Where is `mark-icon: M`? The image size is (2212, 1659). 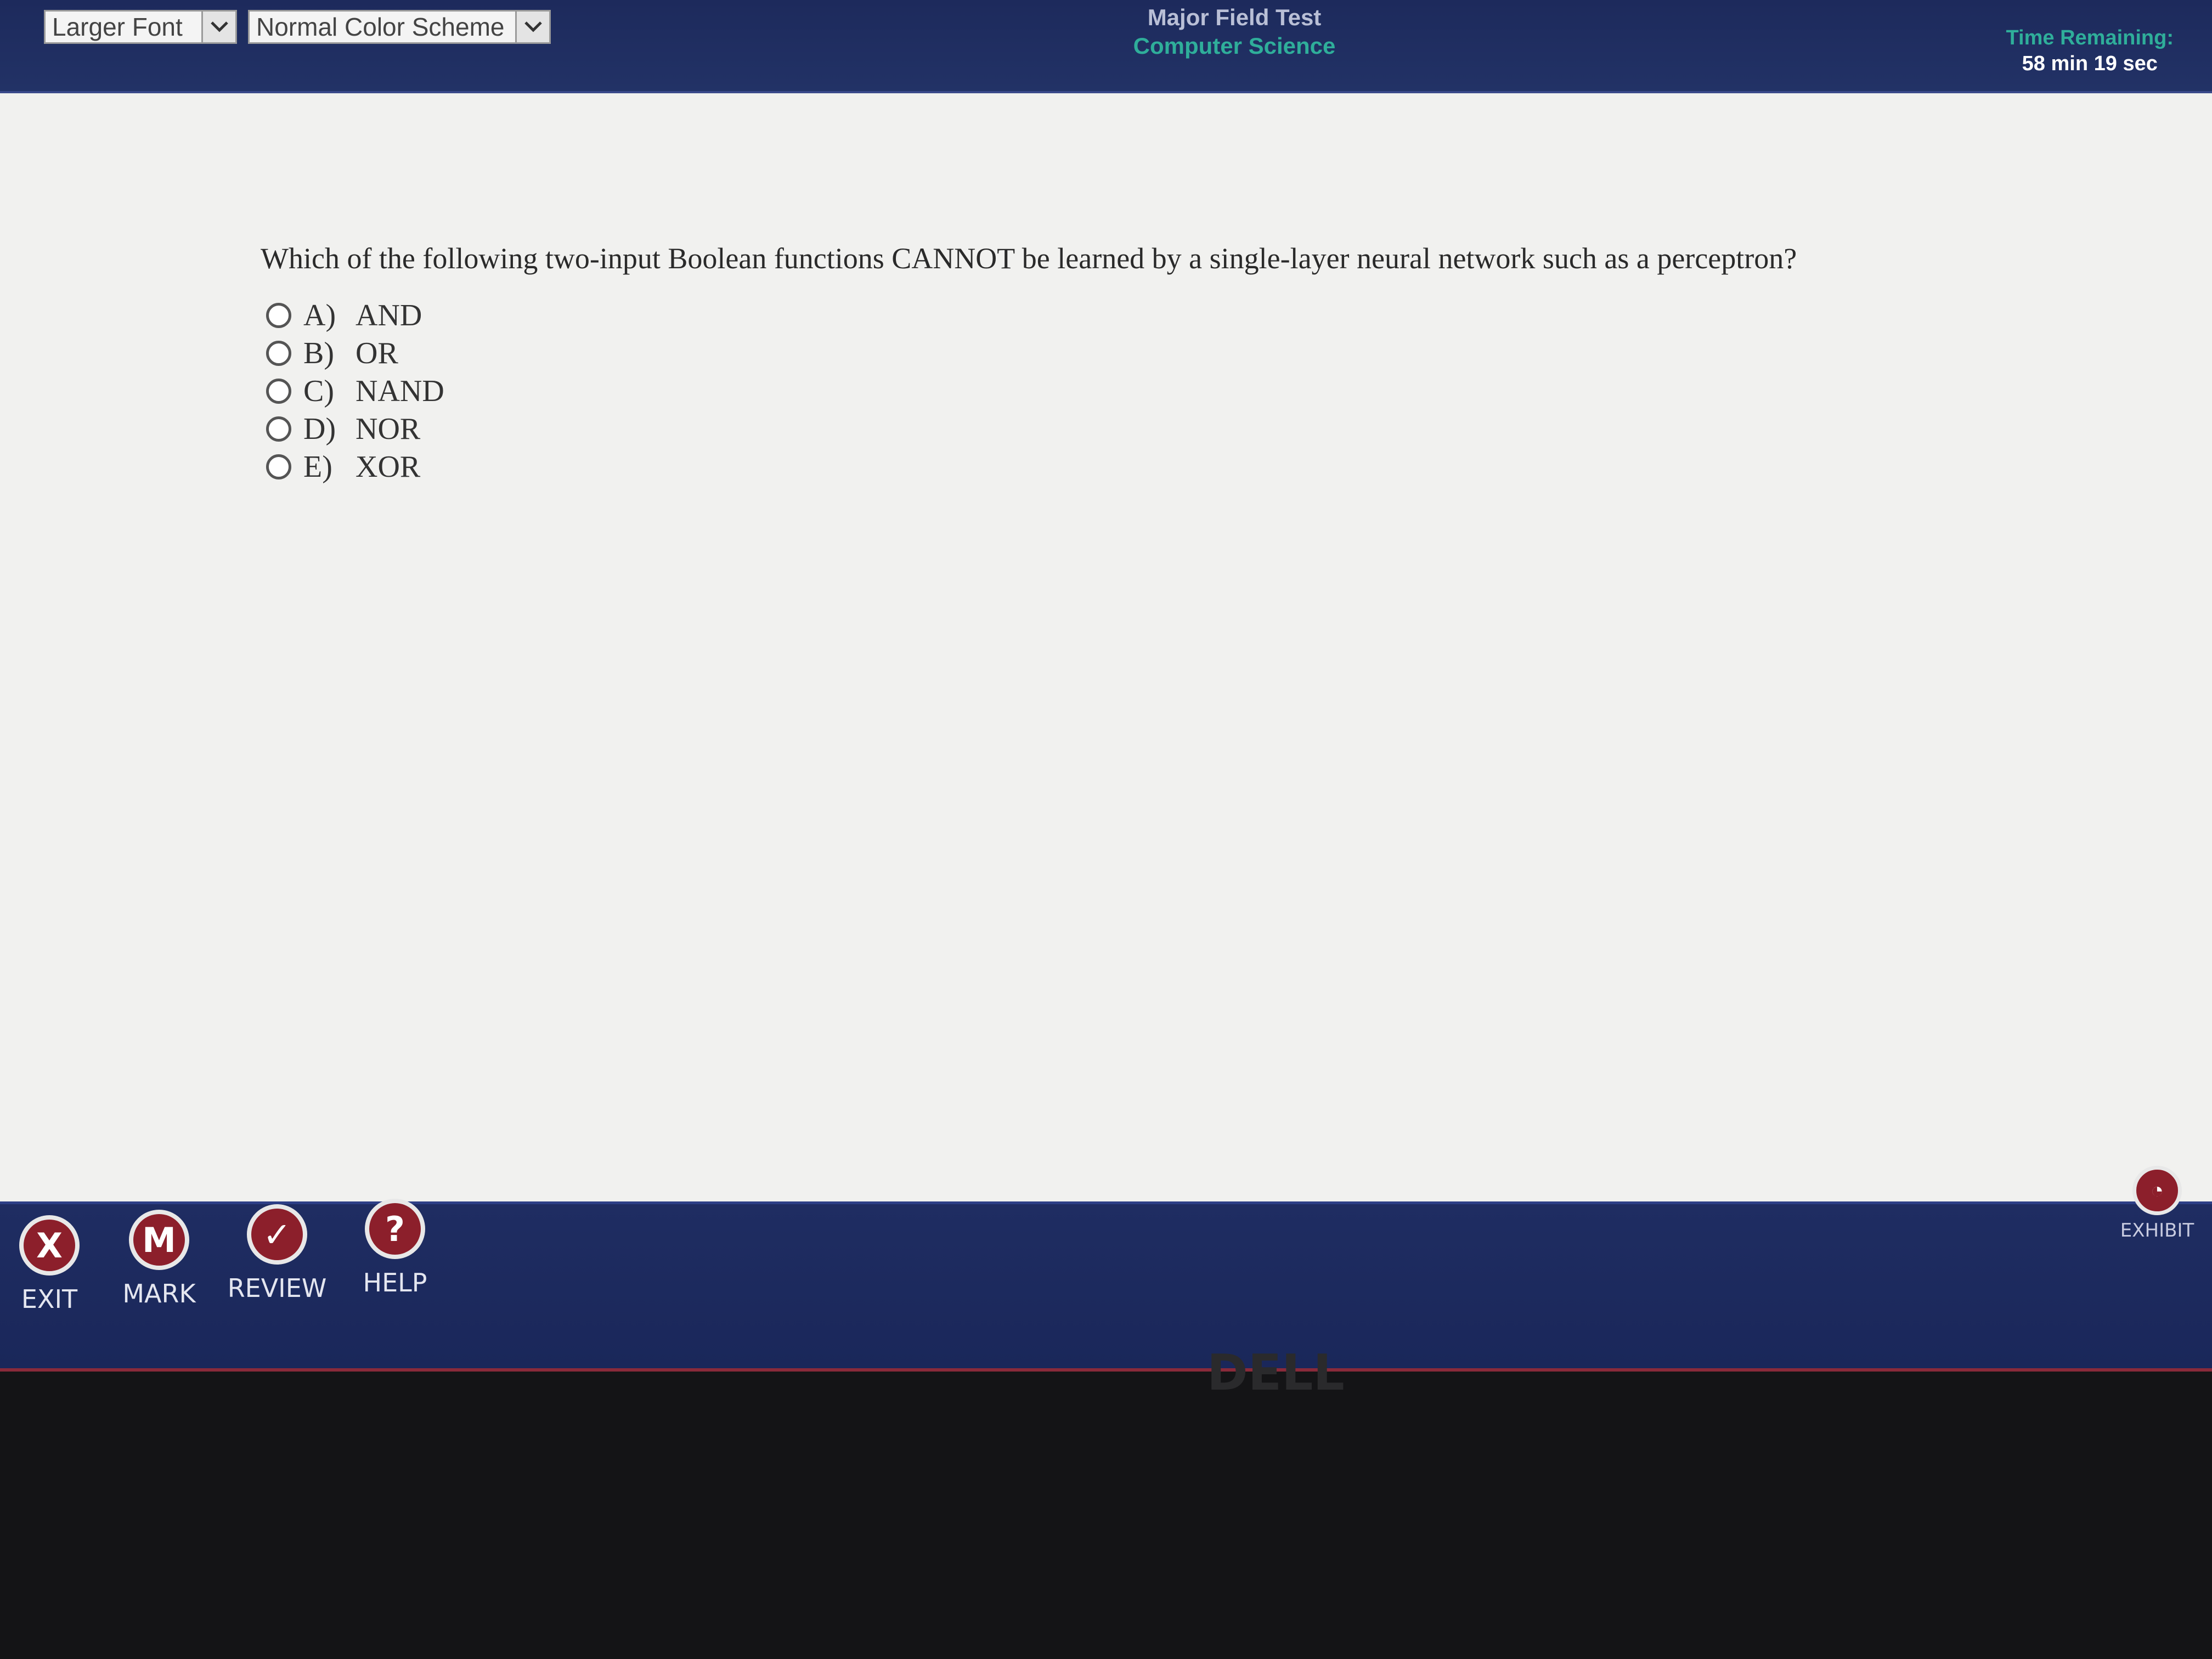 mark-icon: M is located at coordinates (159, 1240).